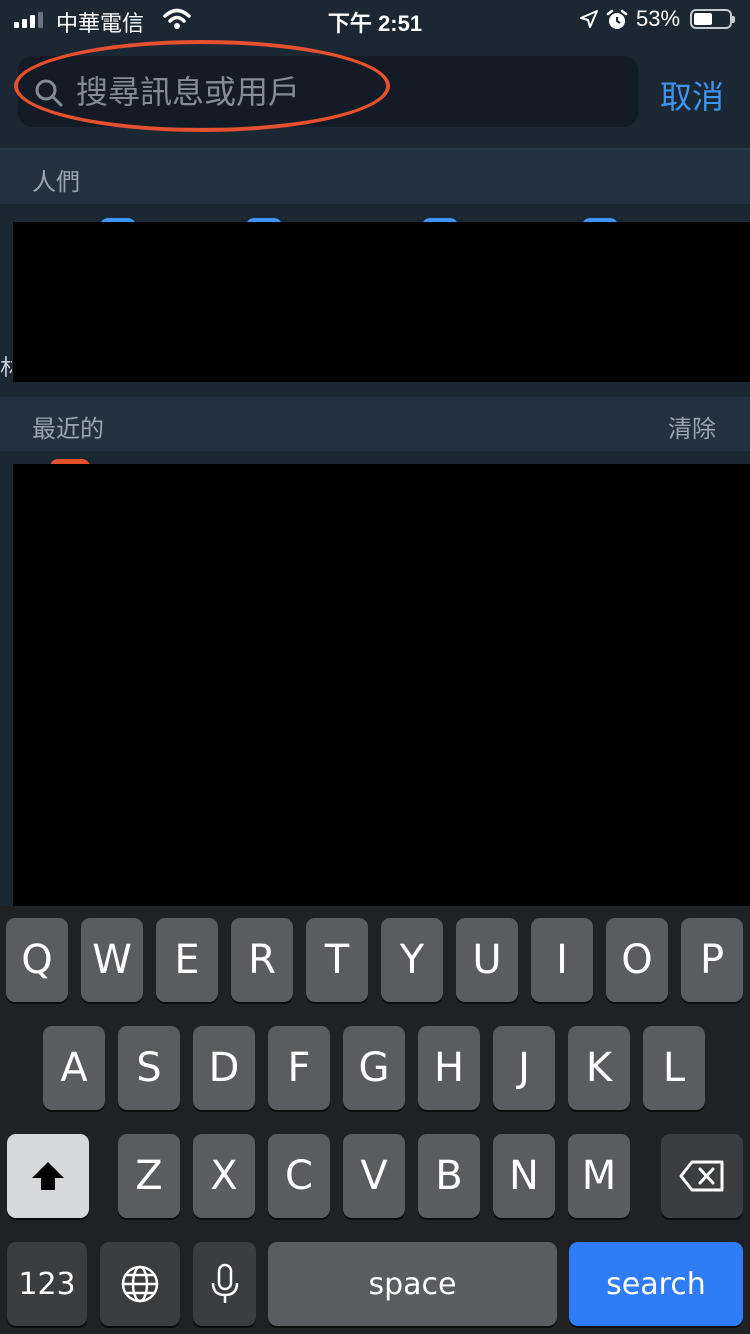  Describe the element at coordinates (375, 177) in the screenshot. I see `people-section-header: 人們` at that location.